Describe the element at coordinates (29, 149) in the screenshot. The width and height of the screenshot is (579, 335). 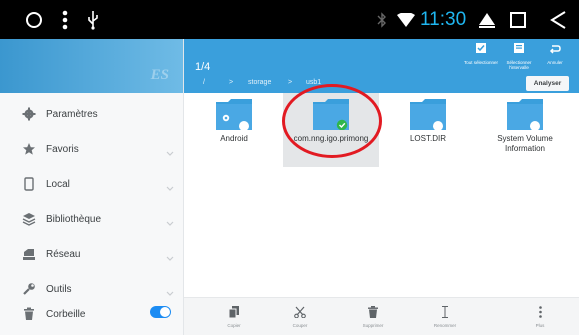
I see `star-icon` at that location.